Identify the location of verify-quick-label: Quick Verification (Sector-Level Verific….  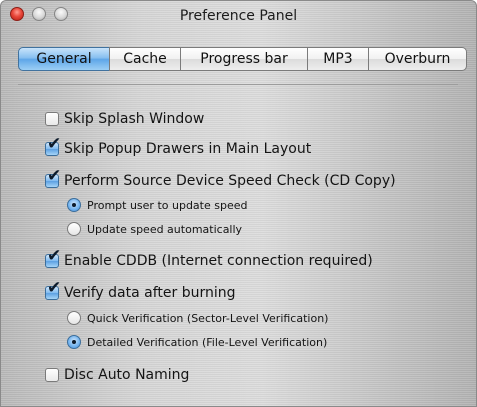
(207, 318).